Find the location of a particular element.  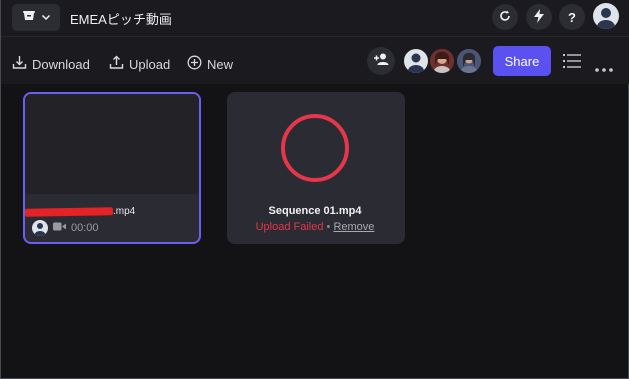

upload-button: Upload is located at coordinates (139, 64).